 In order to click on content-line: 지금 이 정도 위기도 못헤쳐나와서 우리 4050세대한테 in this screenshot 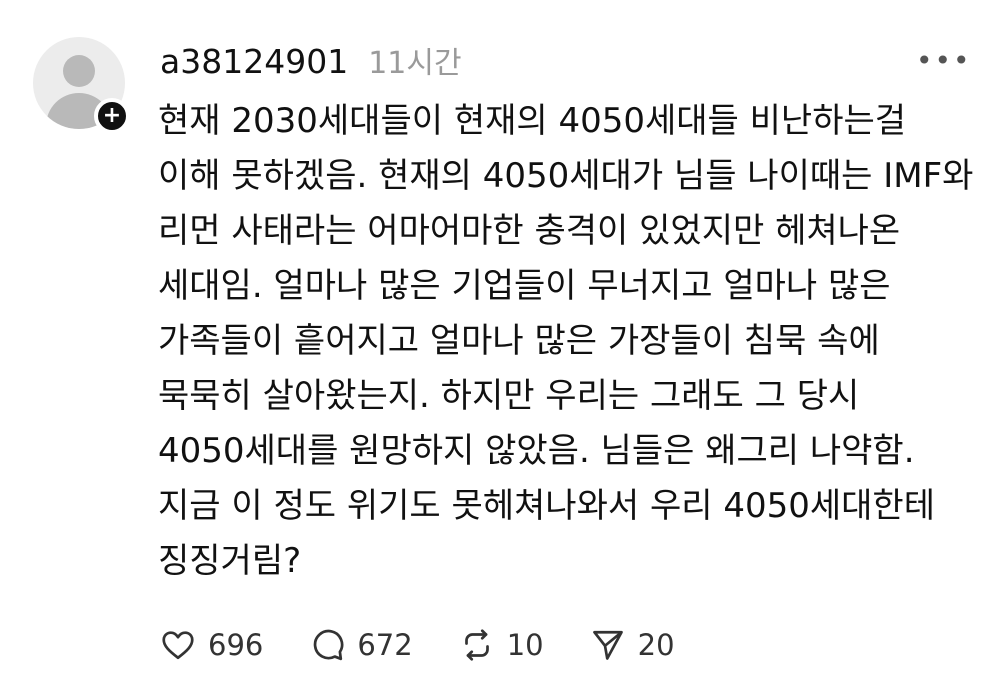, I will do `click(546, 506)`.